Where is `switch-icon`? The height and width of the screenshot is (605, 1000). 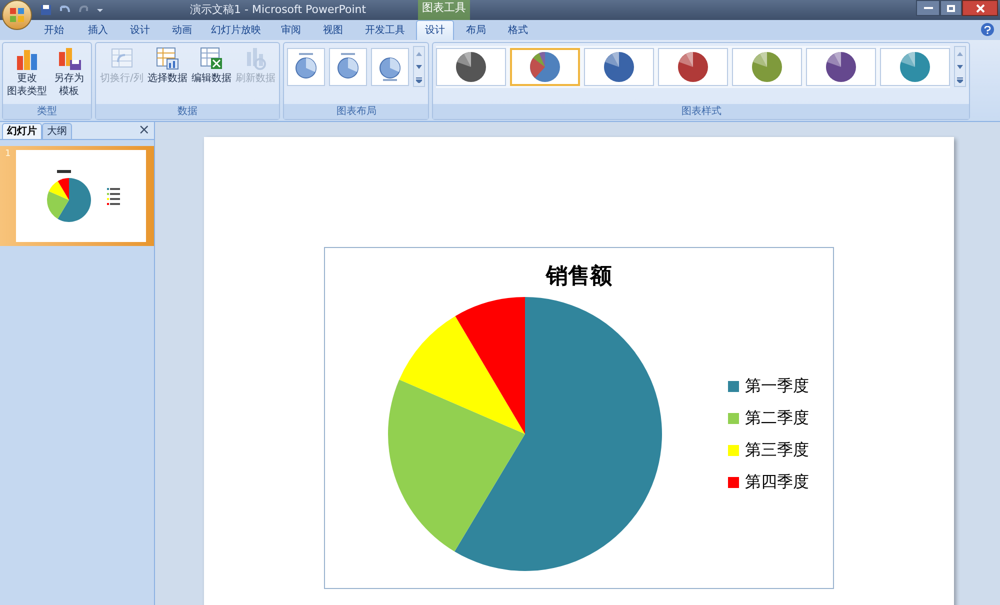 switch-icon is located at coordinates (122, 58).